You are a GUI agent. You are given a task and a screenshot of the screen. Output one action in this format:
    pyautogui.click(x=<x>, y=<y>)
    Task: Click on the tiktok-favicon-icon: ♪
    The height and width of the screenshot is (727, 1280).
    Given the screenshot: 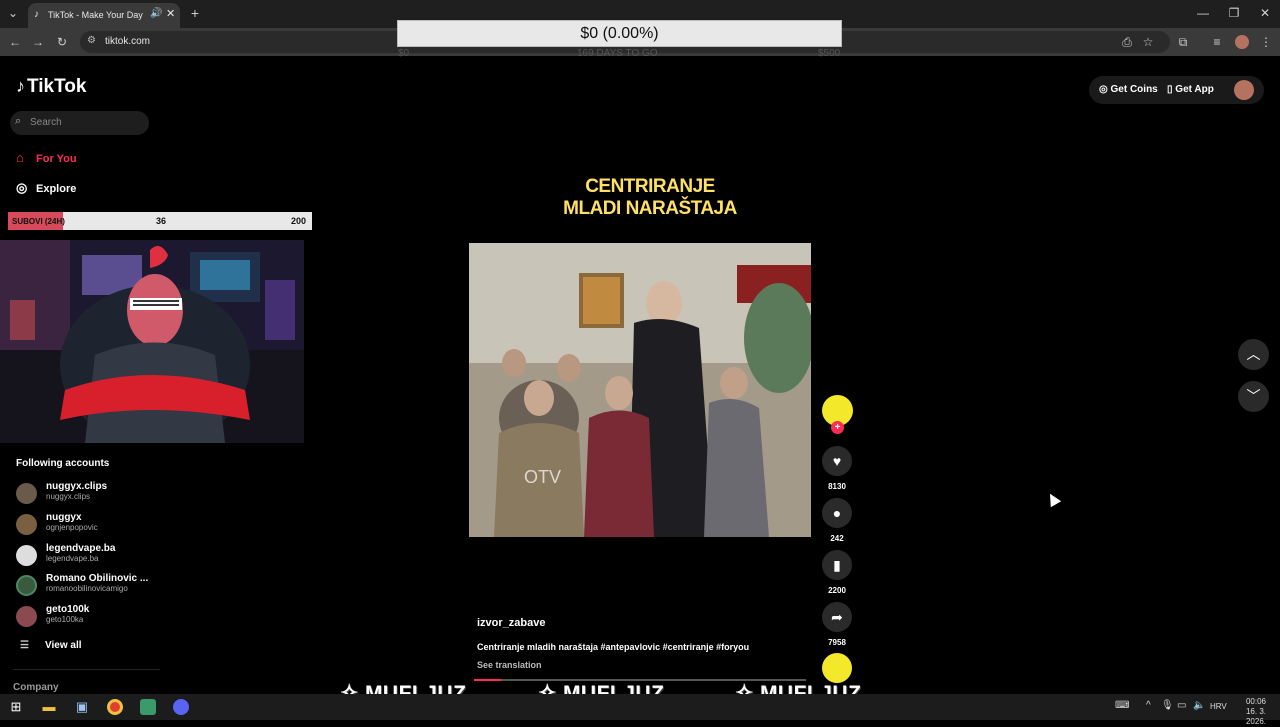 What is the action you would take?
    pyautogui.click(x=36, y=14)
    